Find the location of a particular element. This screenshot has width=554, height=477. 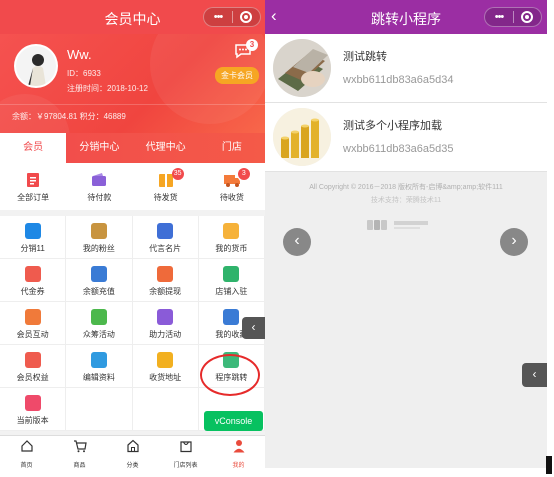

vip-level-badge: 金卡会员 is located at coordinates (237, 75).